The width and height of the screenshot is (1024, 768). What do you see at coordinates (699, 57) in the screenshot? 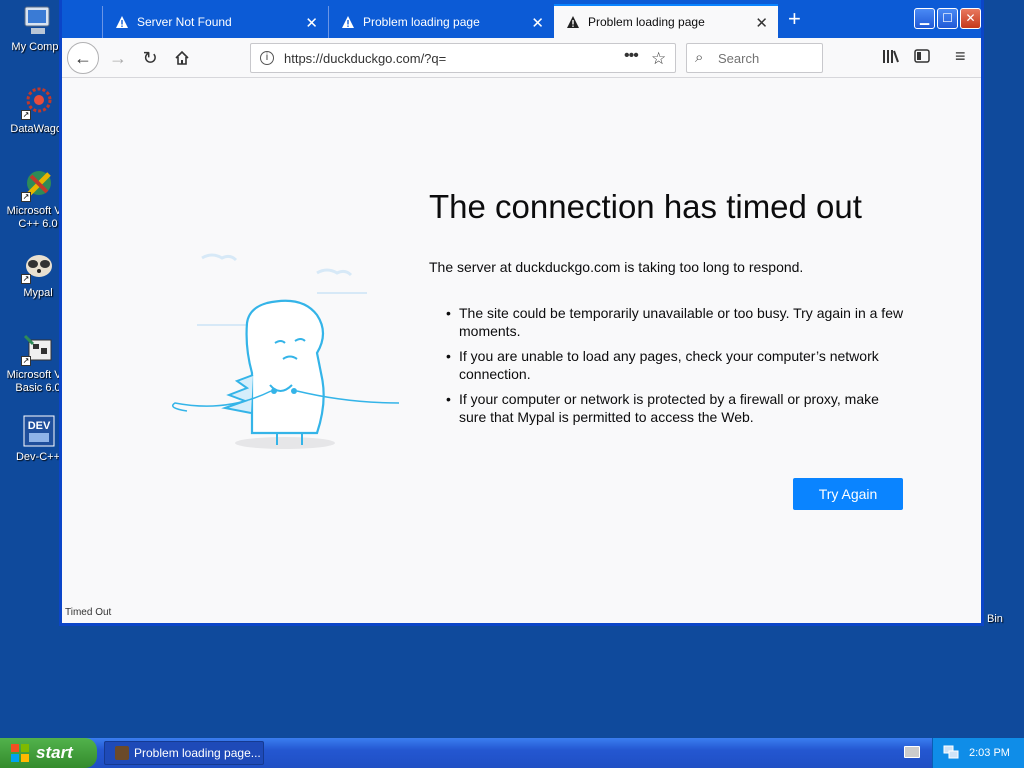
I see `search-icon: ⌕` at bounding box center [699, 57].